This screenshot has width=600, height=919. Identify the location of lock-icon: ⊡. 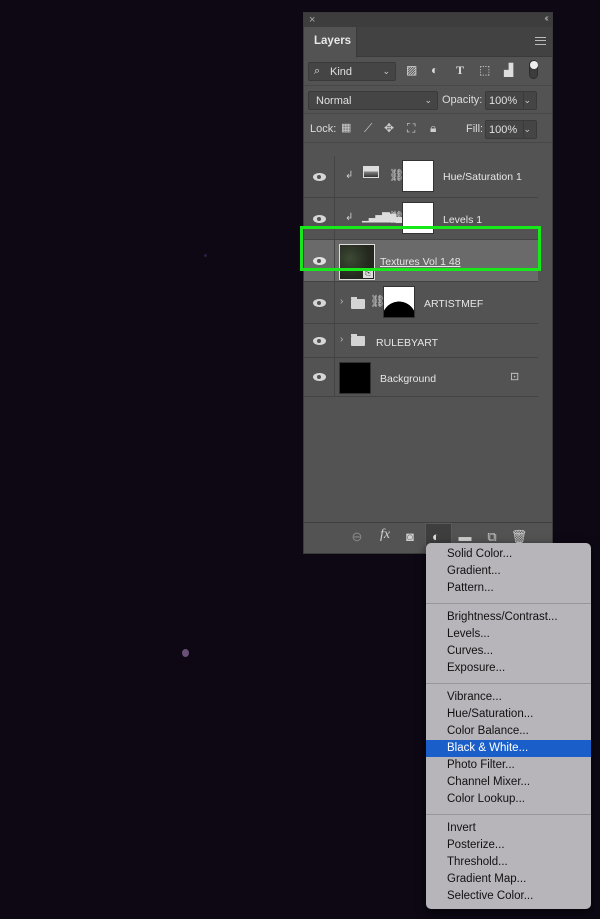
(515, 377).